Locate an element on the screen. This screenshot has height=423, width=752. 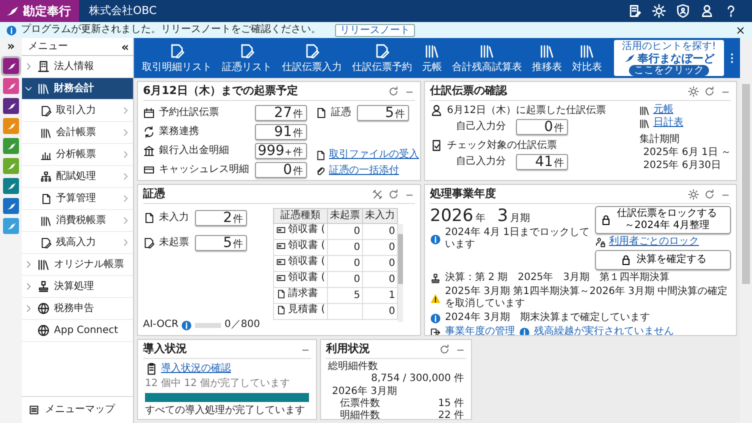
shield-icon is located at coordinates (683, 11).